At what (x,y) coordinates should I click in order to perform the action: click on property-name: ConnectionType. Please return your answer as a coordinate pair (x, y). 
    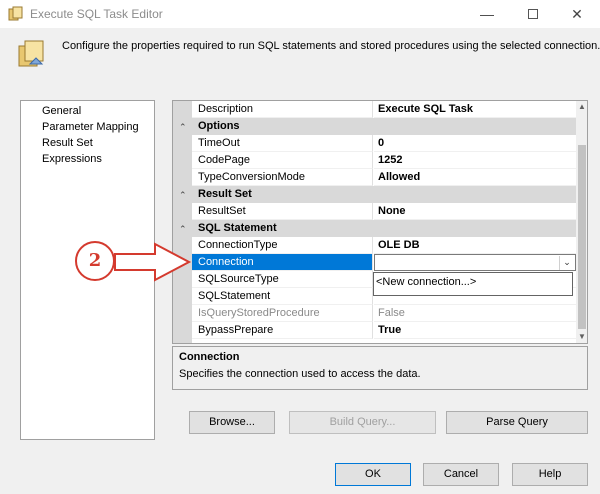
    Looking at the image, I should click on (282, 245).